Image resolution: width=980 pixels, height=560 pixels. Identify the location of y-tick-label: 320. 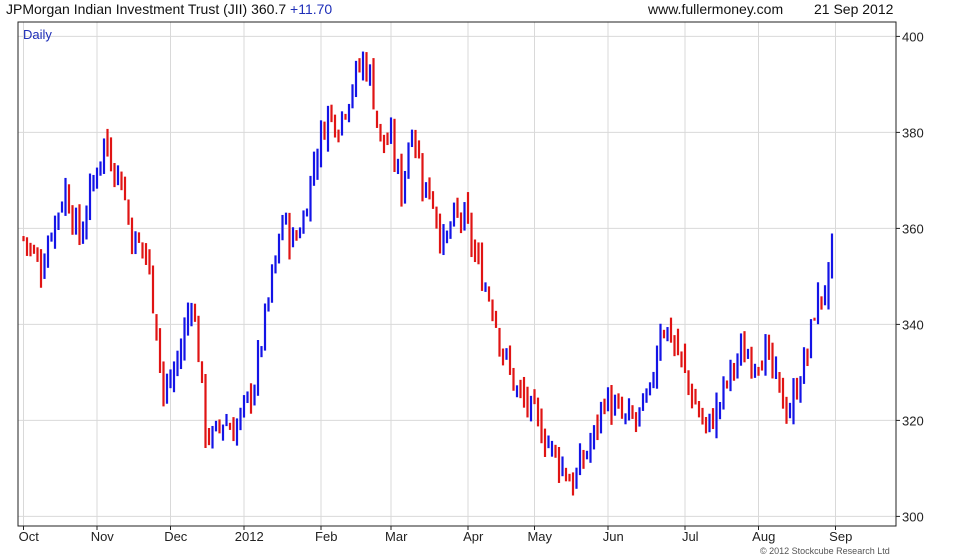
(913, 420).